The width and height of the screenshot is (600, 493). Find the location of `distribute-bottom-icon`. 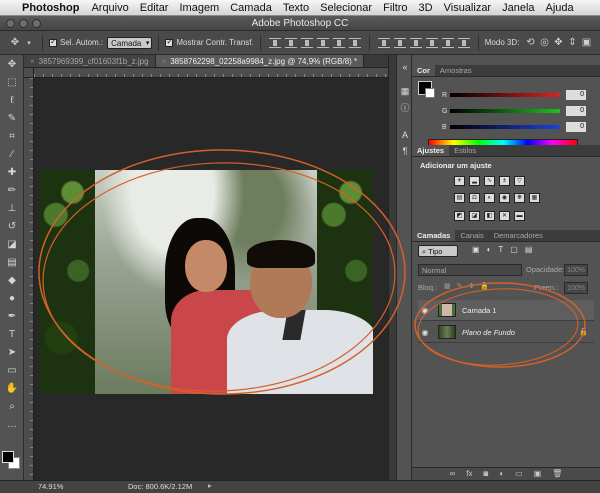

distribute-bottom-icon is located at coordinates (415, 42).